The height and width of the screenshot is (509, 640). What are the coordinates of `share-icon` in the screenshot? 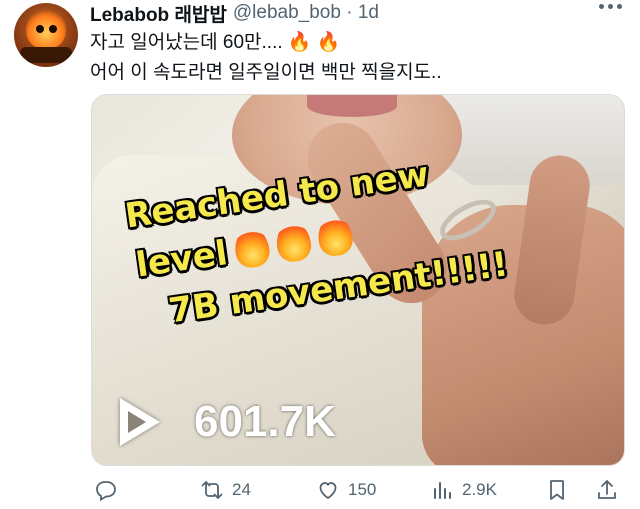 It's located at (607, 489).